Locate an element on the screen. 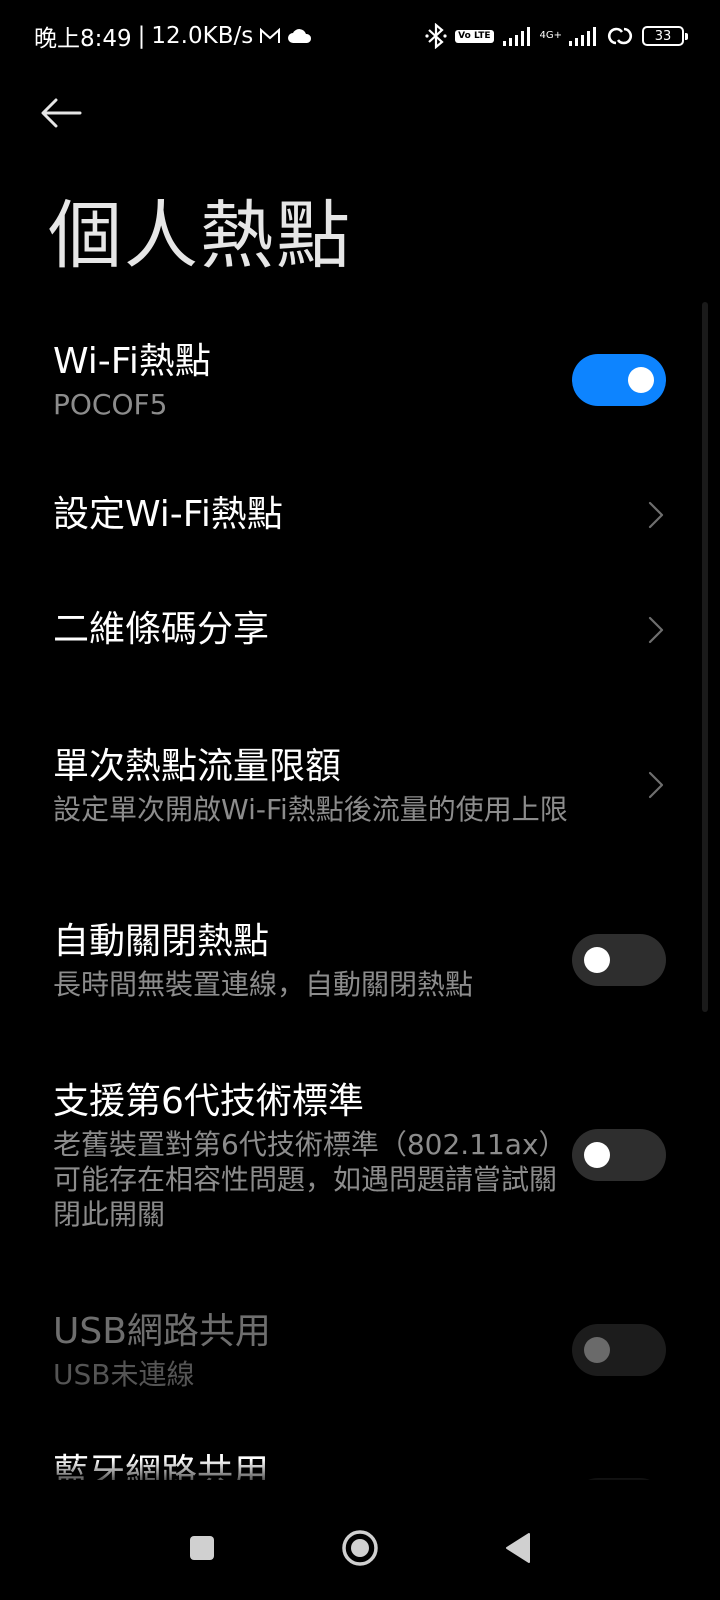  home-button is located at coordinates (360, 1548).